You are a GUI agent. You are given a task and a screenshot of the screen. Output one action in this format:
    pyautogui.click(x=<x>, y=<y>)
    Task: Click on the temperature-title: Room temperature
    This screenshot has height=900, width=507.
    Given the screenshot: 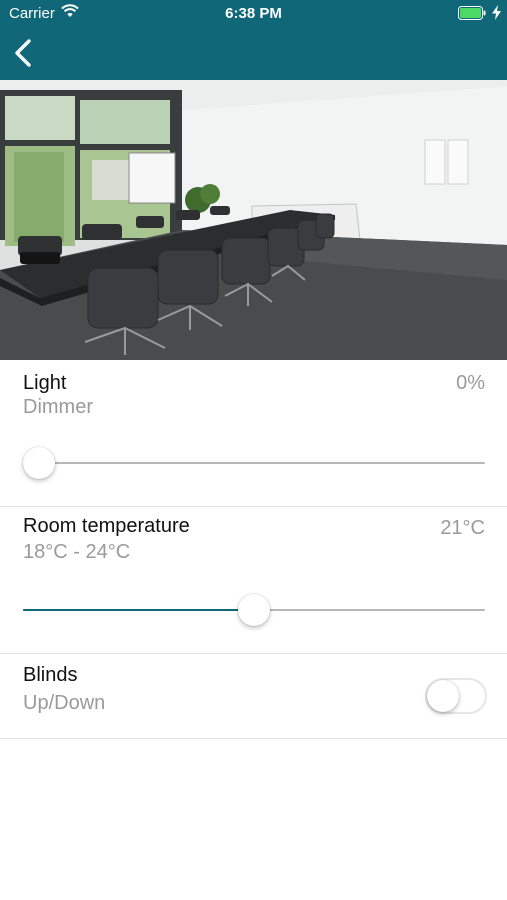 What is the action you would take?
    pyautogui.click(x=106, y=526)
    